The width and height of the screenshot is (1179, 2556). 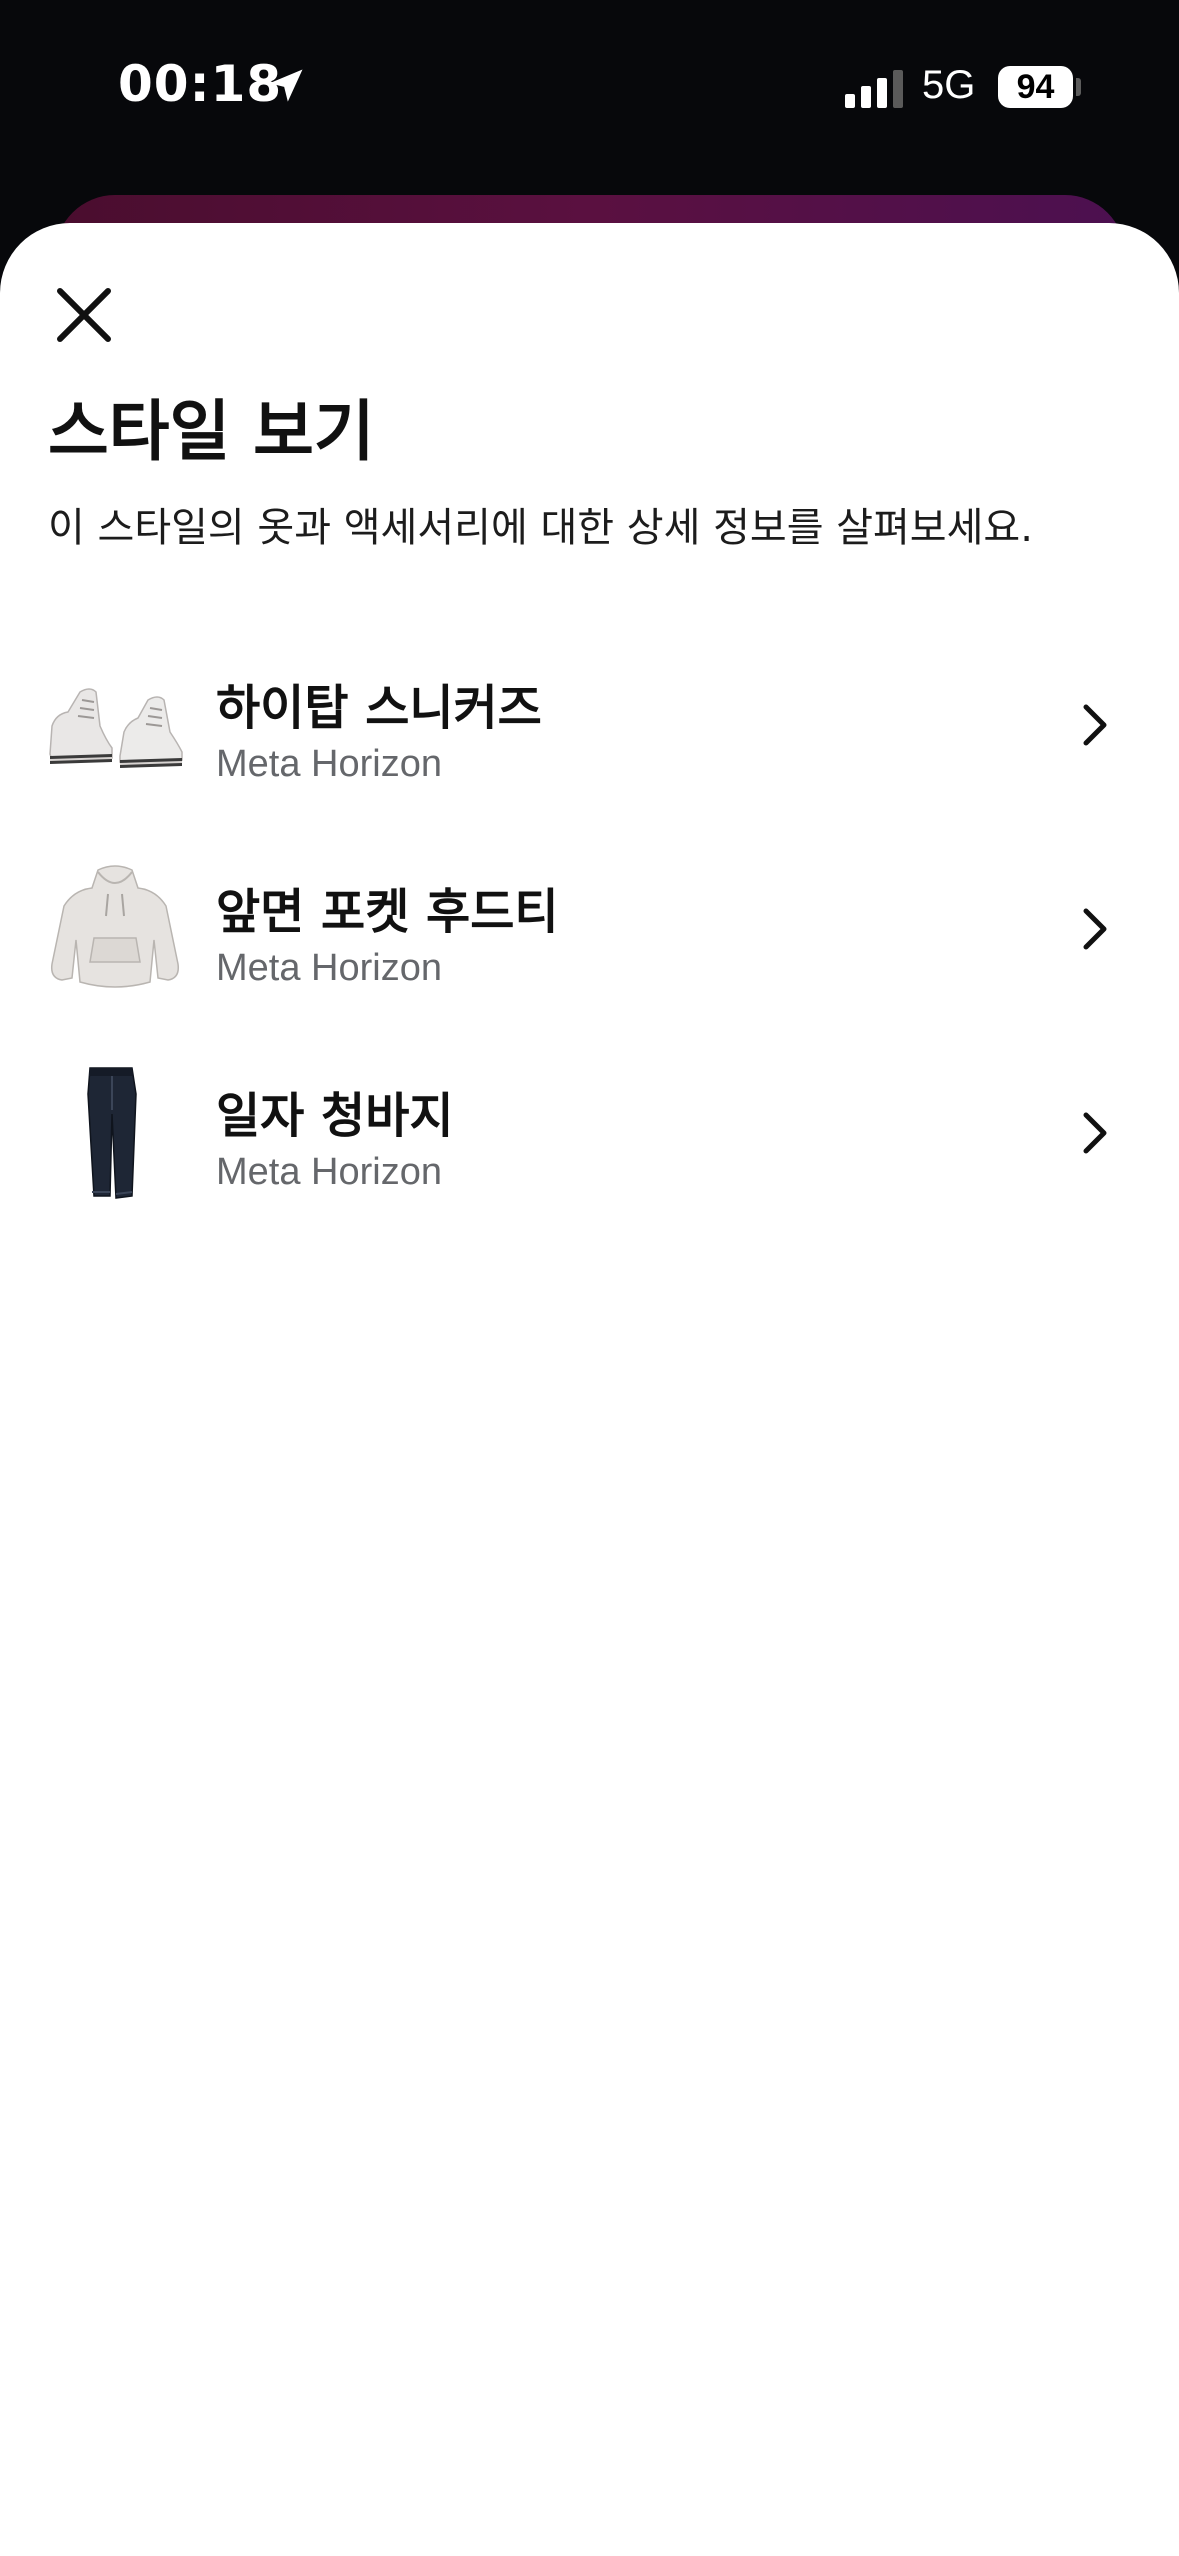 I want to click on battery-icon: 94, so click(x=1035, y=87).